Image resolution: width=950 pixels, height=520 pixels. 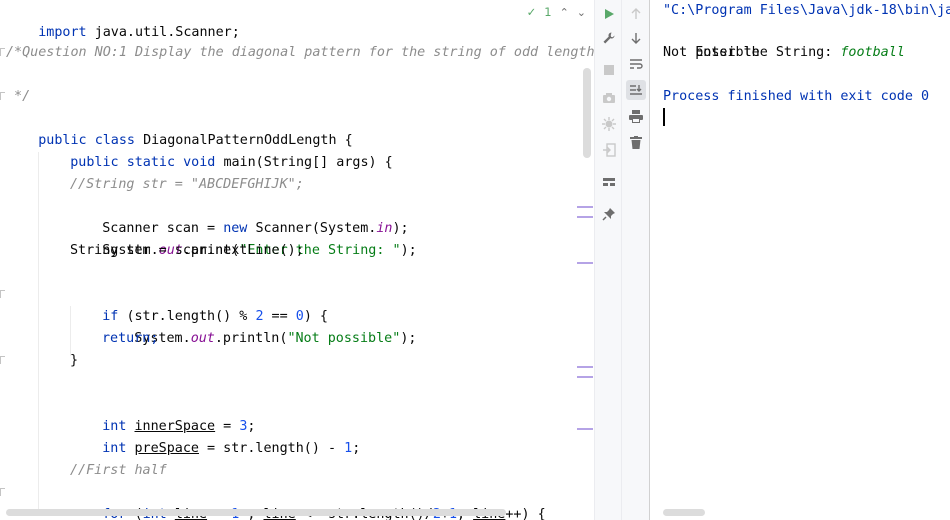 I want to click on editor-vertical-scrollbar, so click(x=587, y=113).